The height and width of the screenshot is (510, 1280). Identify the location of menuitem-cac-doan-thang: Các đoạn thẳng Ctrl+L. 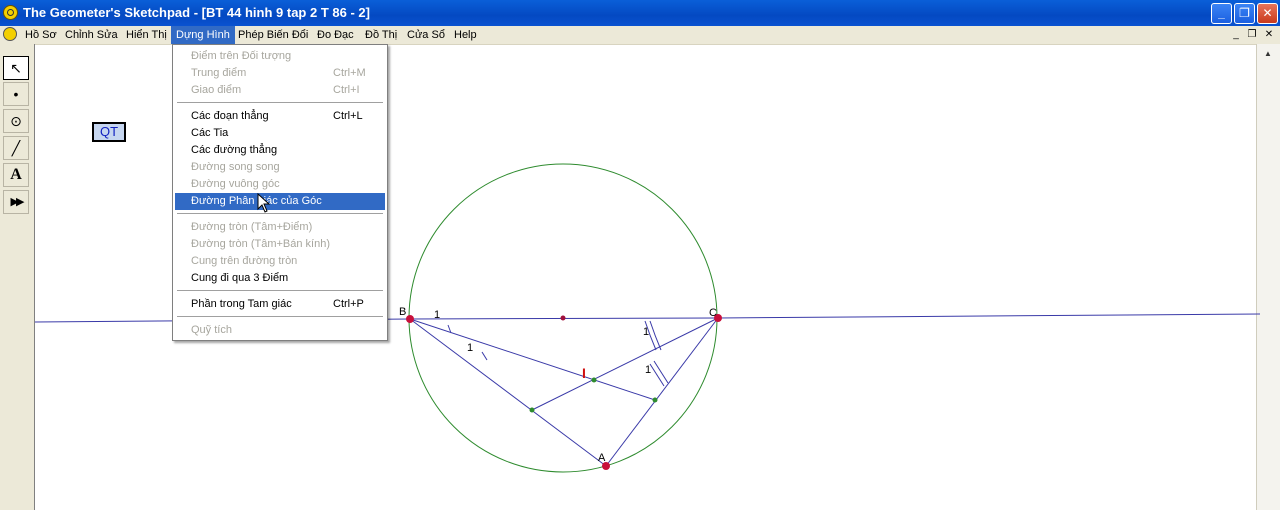
(280, 116).